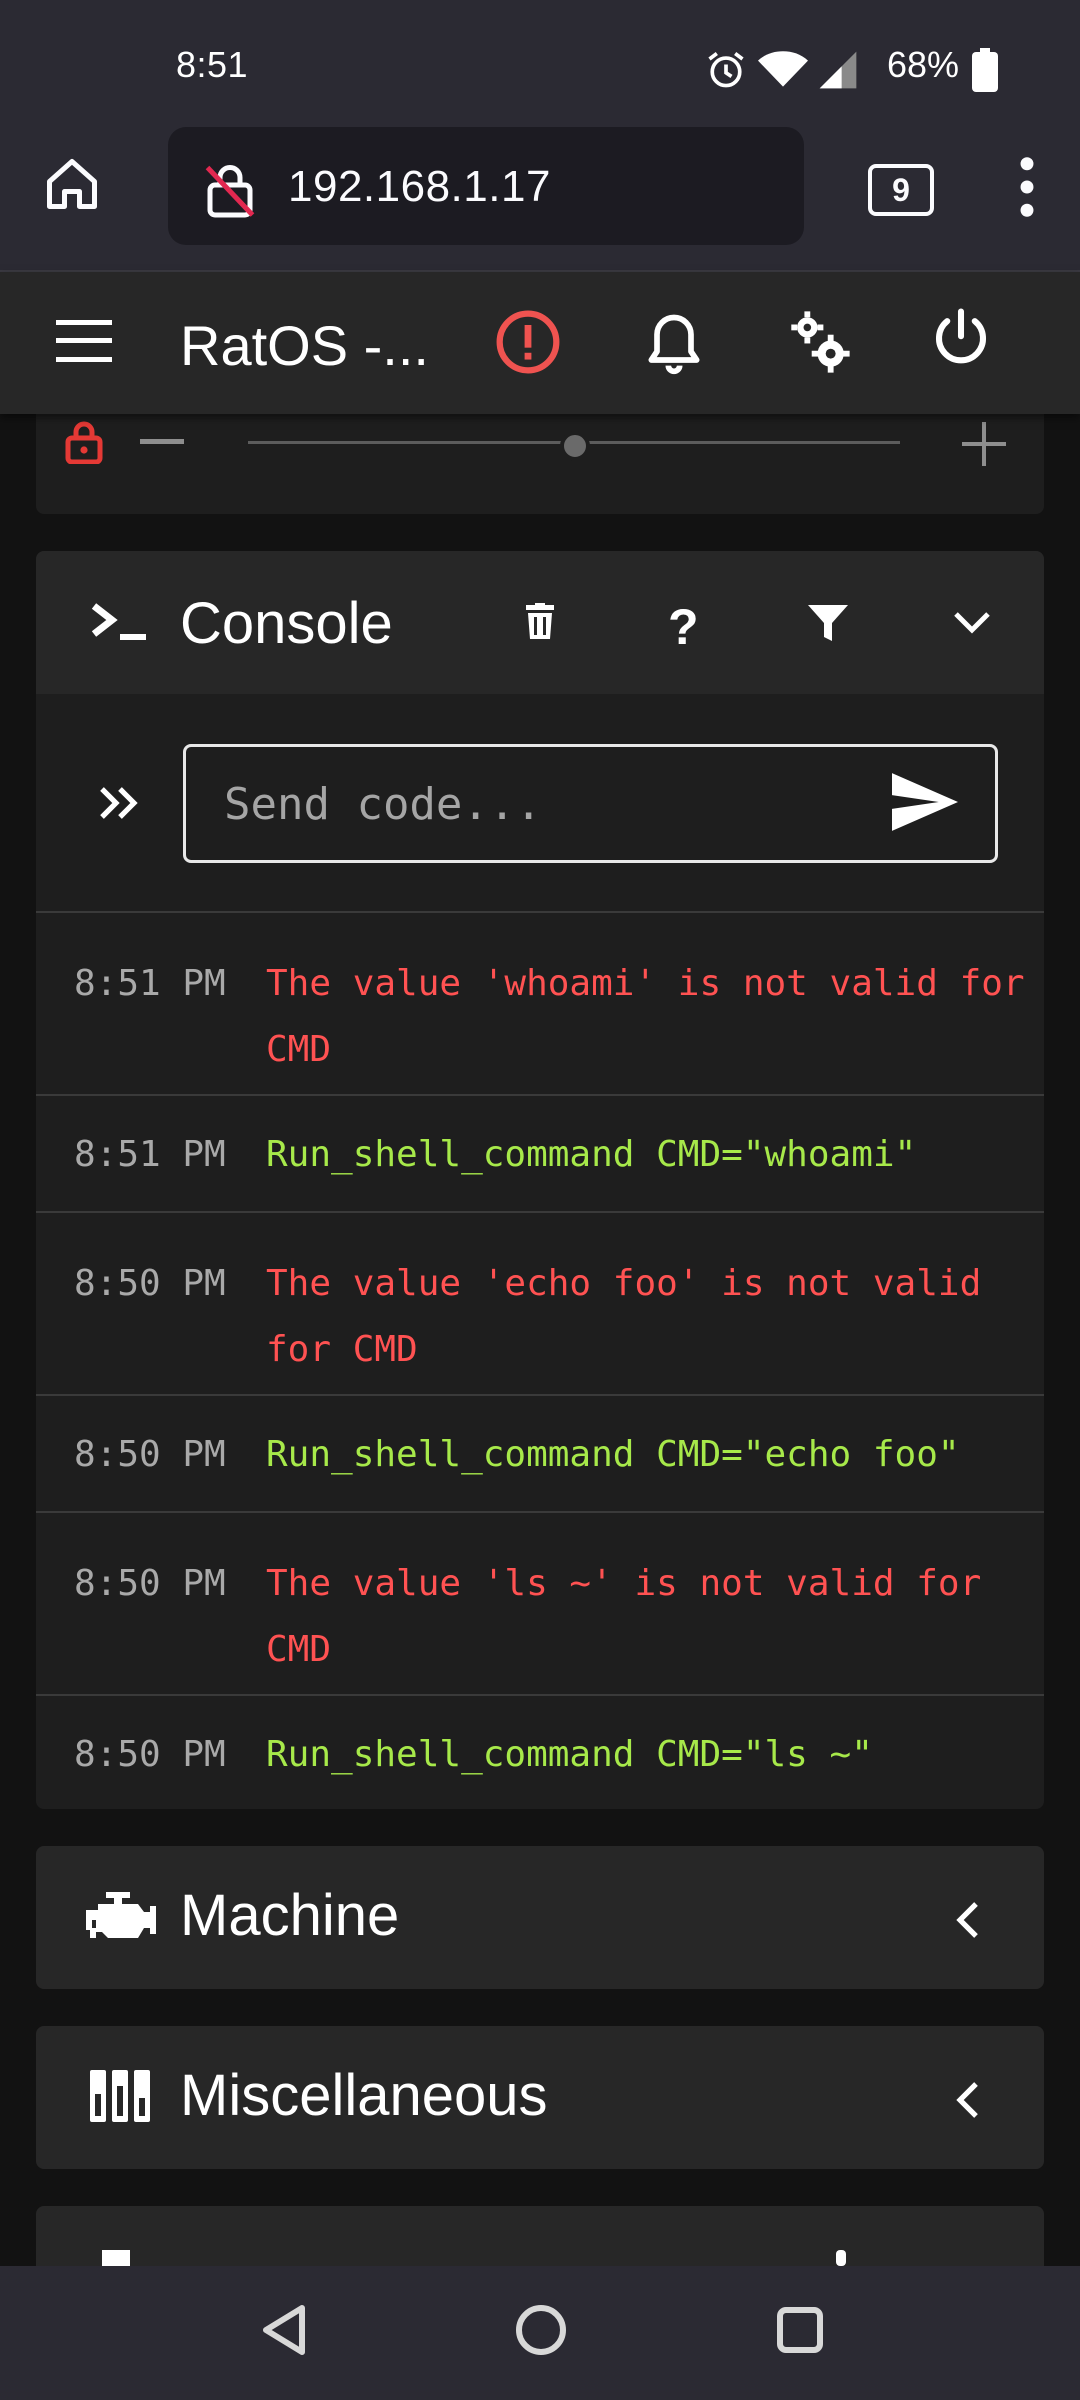 Image resolution: width=1080 pixels, height=2400 pixels. I want to click on power-icon, so click(961, 339).